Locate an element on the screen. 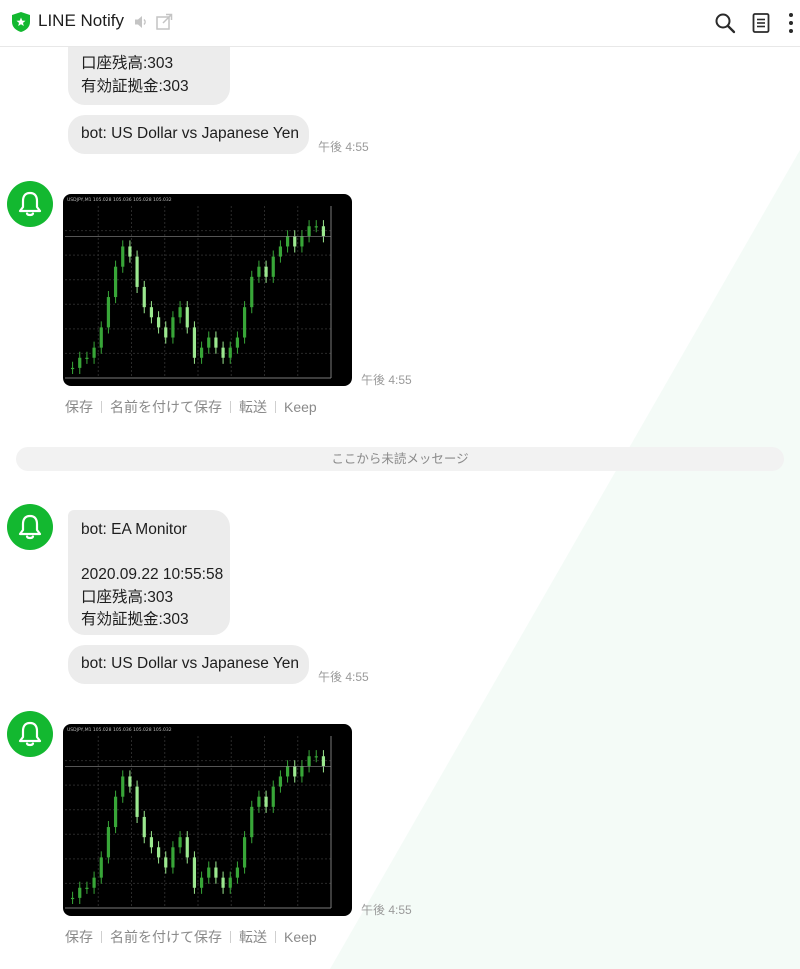  message-line is located at coordinates (149, 553).